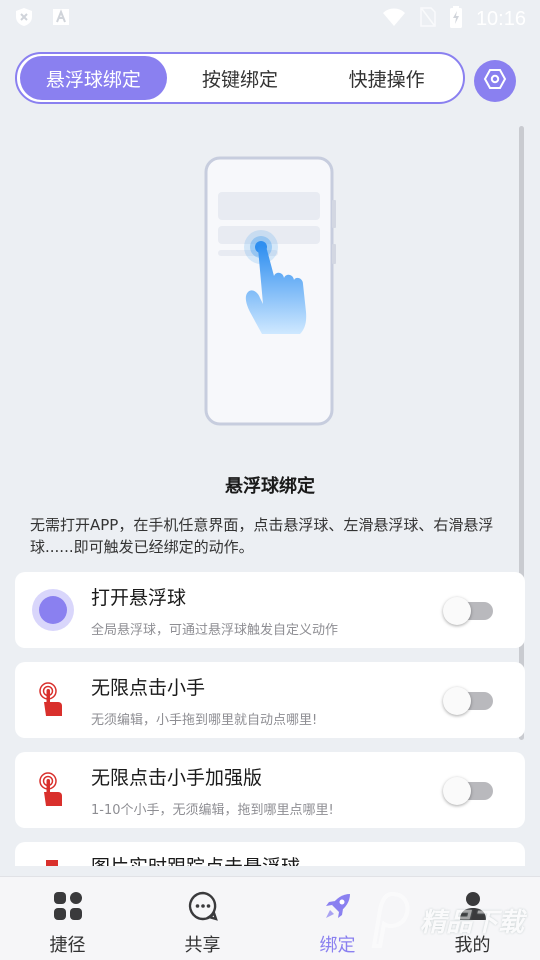 The width and height of the screenshot is (540, 960). I want to click on floating-ball-icon, so click(53, 610).